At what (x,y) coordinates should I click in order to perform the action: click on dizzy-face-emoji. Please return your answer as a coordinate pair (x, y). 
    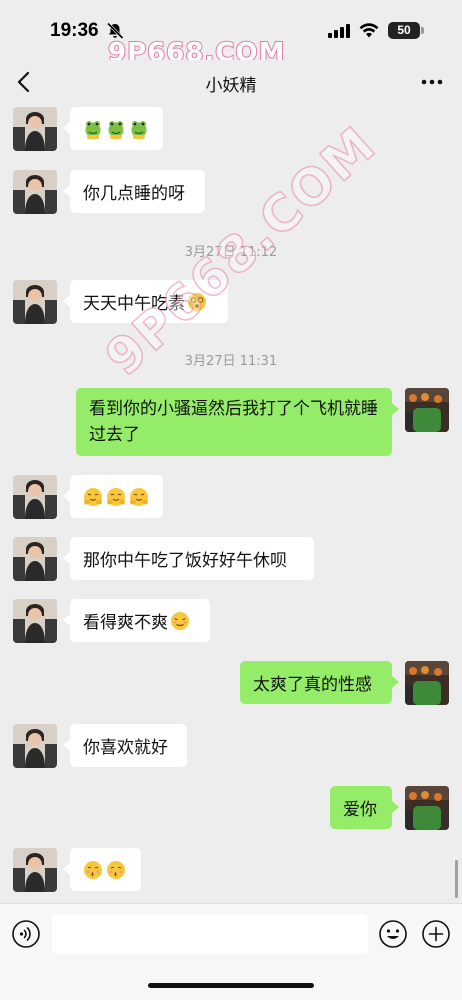
    Looking at the image, I should click on (197, 301).